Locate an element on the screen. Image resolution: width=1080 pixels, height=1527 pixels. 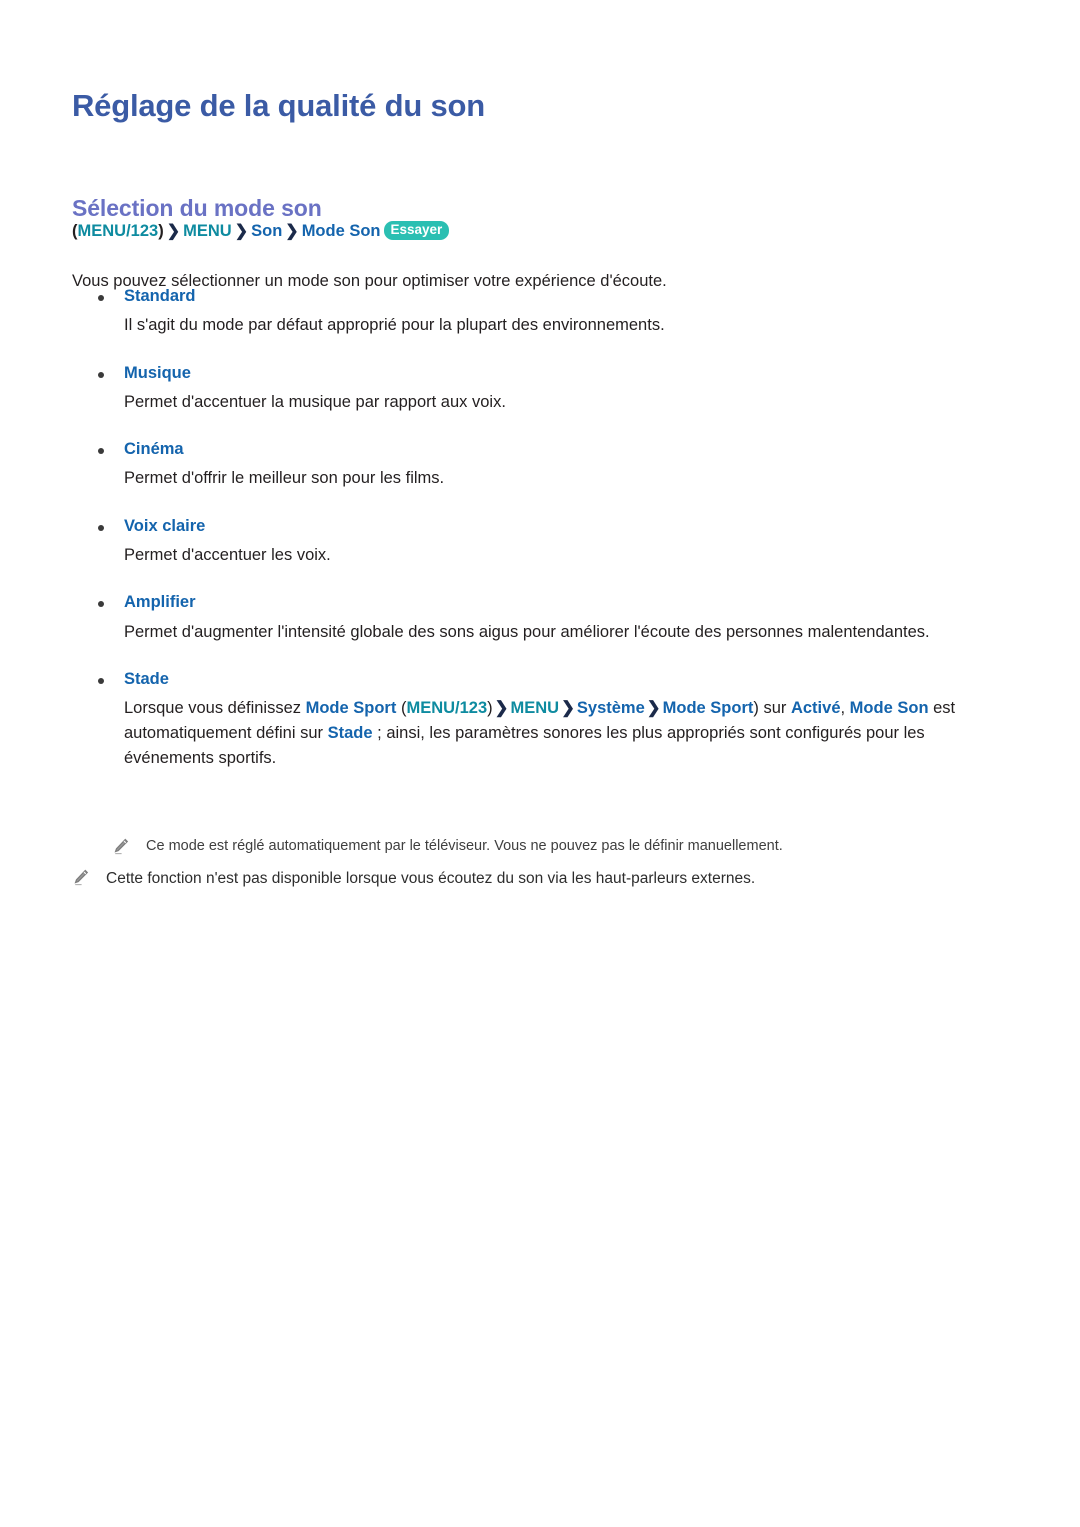
breadcrumb-item-menu123: MENU/123 is located at coordinates (118, 231).